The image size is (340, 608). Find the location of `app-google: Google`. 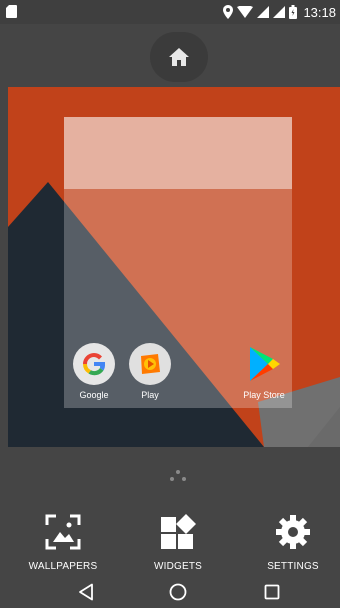

app-google: Google is located at coordinates (94, 371).